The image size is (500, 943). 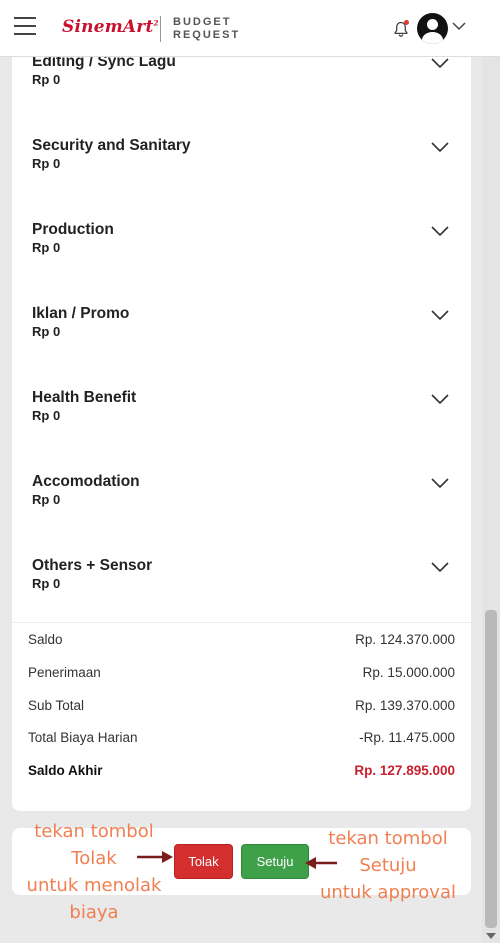 What do you see at coordinates (241, 263) in the screenshot?
I see `accordion-item-production: Production Rp 0` at bounding box center [241, 263].